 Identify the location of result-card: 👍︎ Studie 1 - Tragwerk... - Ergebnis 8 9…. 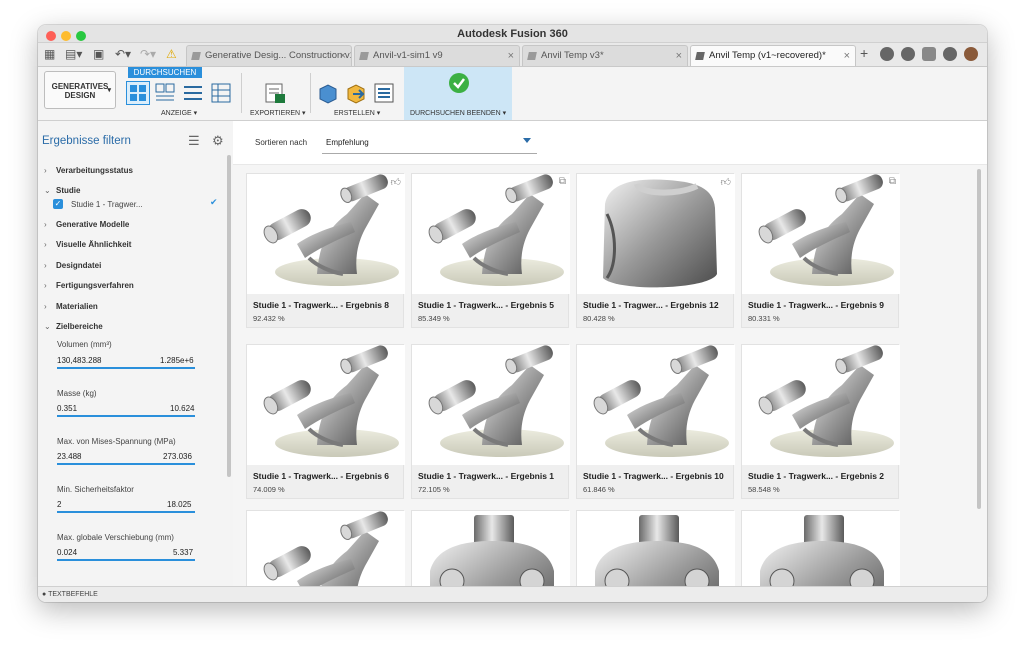
(325, 250).